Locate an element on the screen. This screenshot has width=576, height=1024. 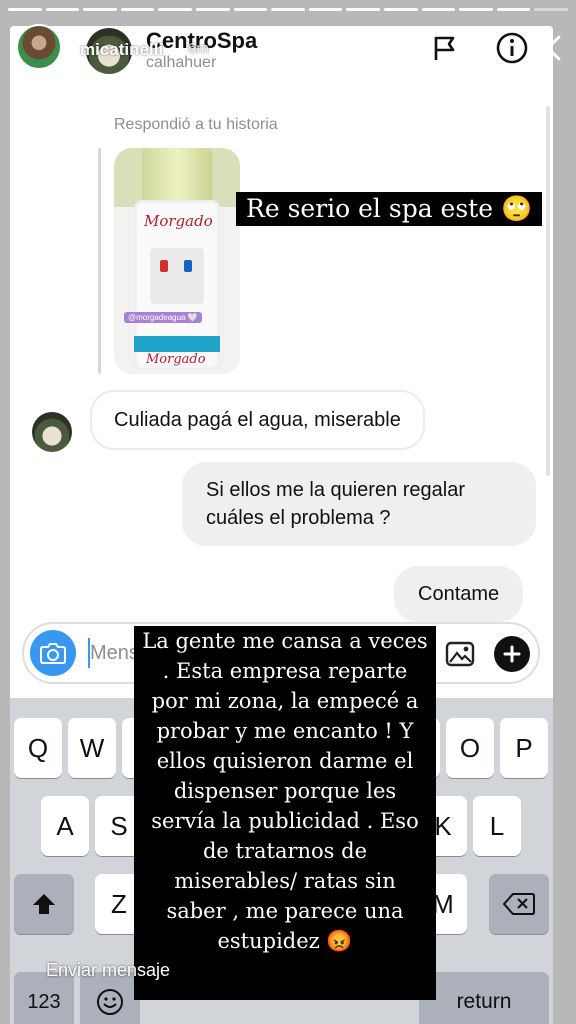
key-a: A is located at coordinates (65, 826).